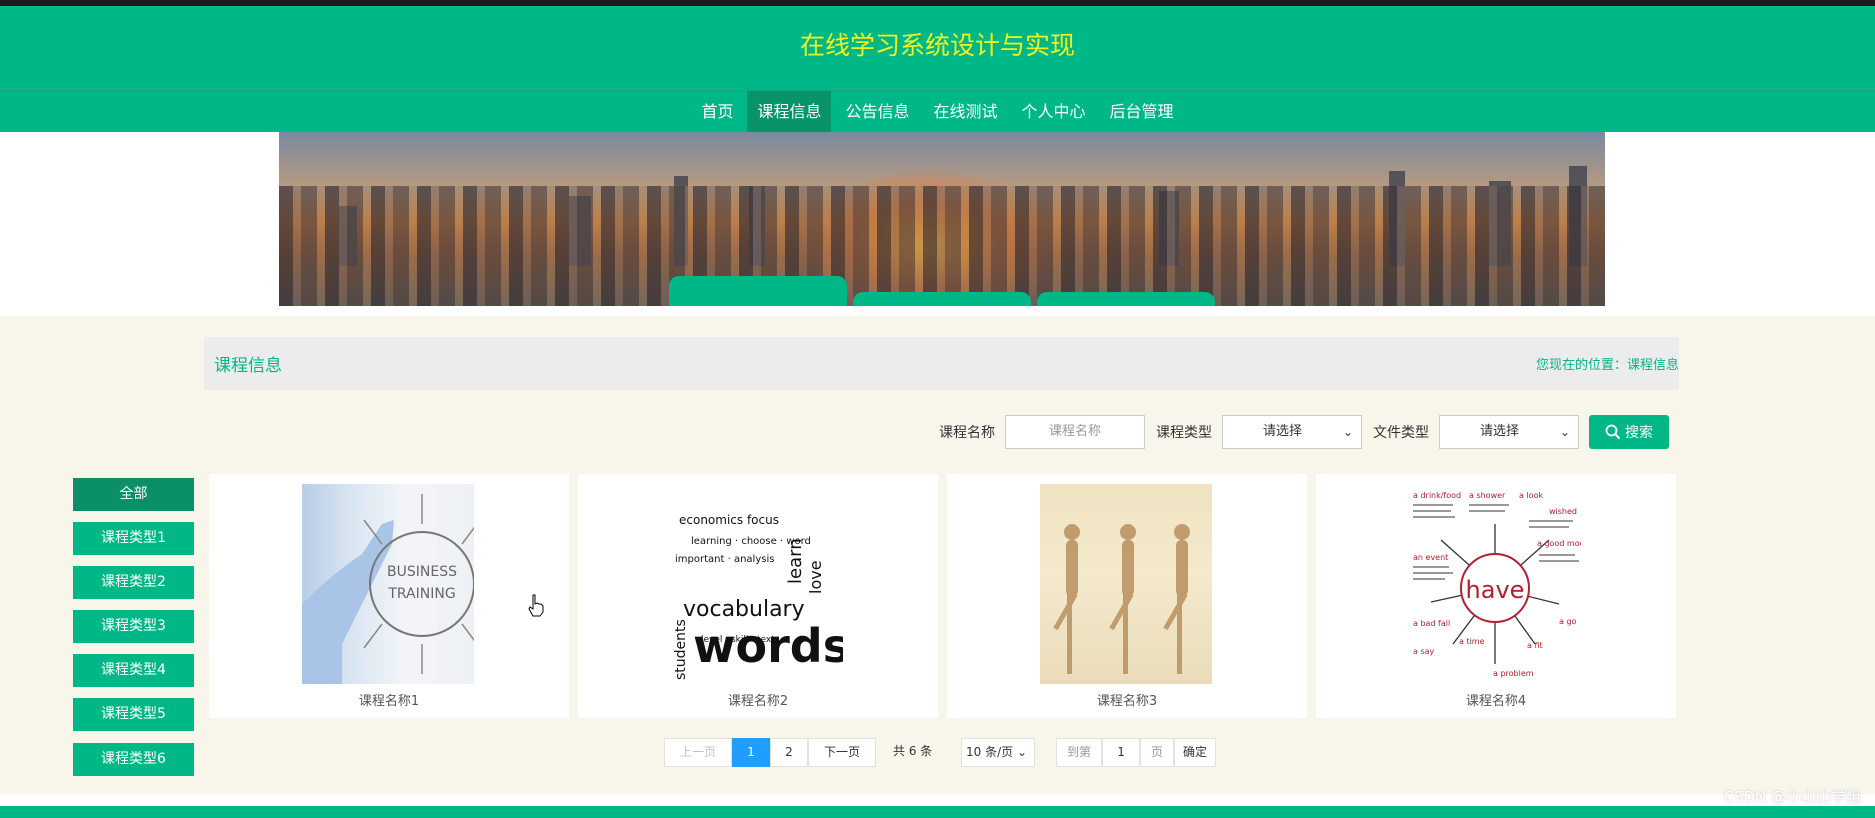 The height and width of the screenshot is (818, 1875). What do you see at coordinates (1075, 432) in the screenshot?
I see `course-name-input: 课程名称` at bounding box center [1075, 432].